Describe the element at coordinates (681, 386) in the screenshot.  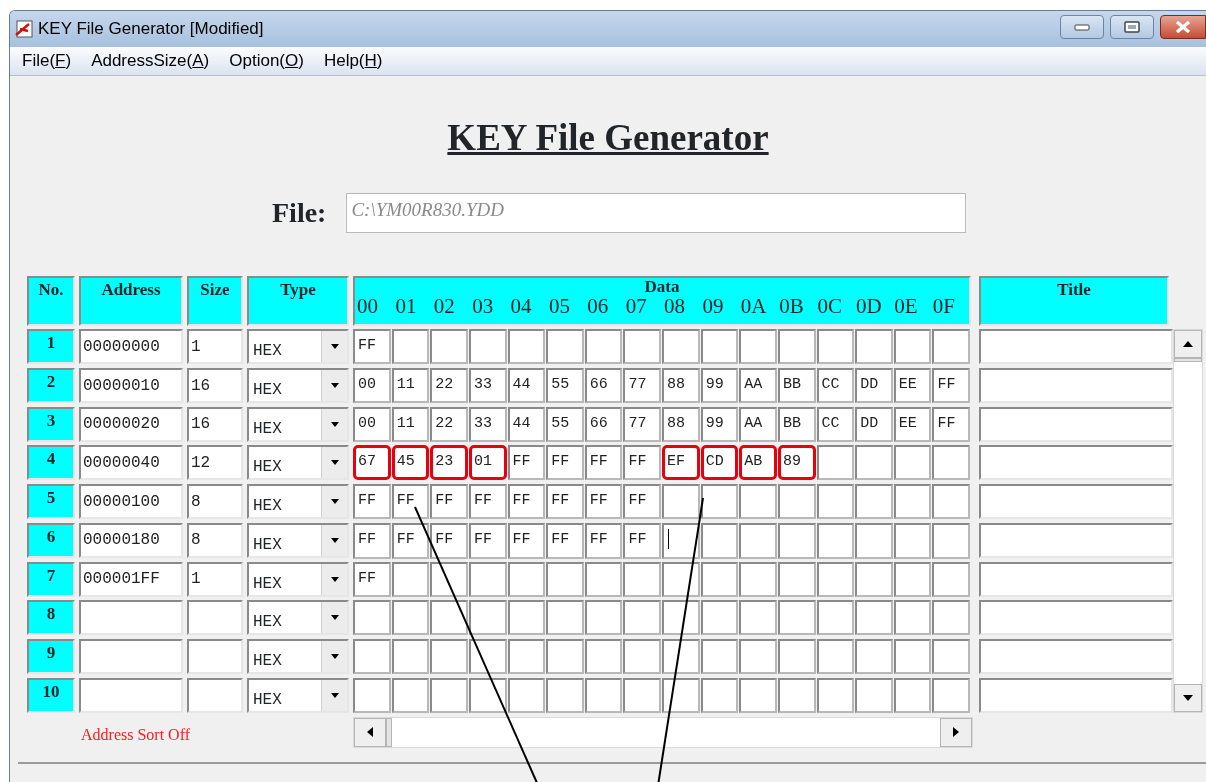
I see `data-cell: 88` at that location.